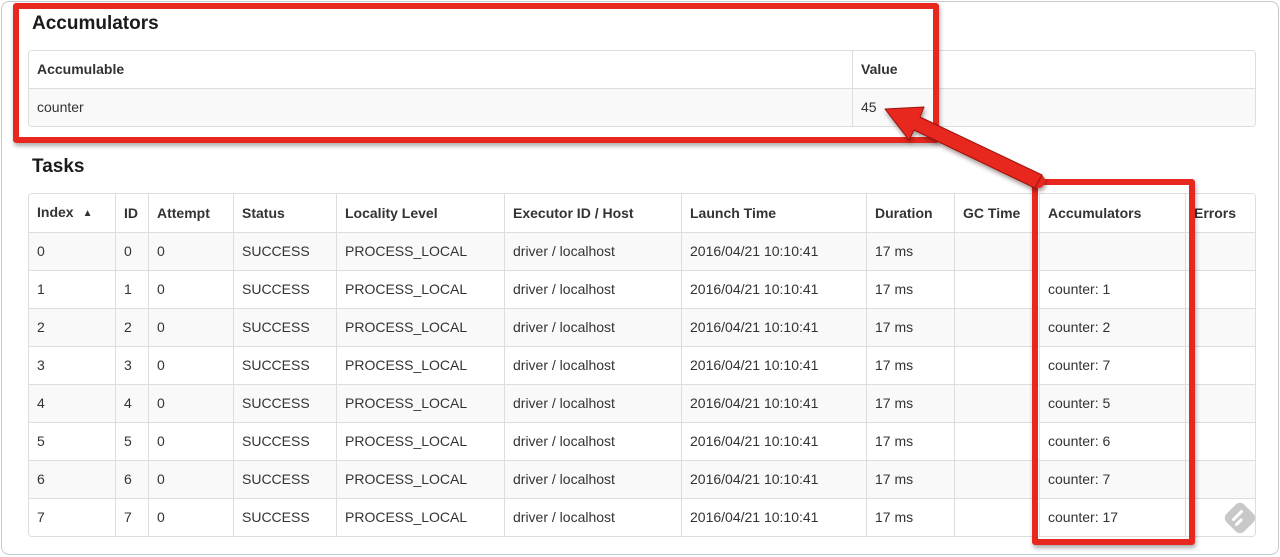 The image size is (1280, 557). What do you see at coordinates (773, 213) in the screenshot?
I see `launch-time-column-header: Launch Time` at bounding box center [773, 213].